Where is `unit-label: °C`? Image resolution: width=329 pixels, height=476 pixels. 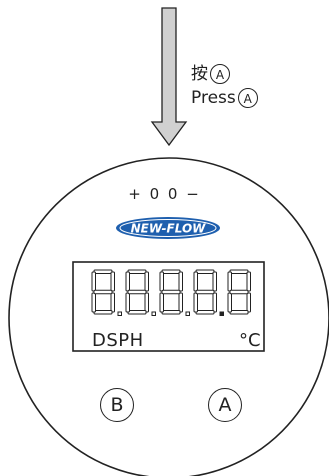 unit-label: °C is located at coordinates (250, 340).